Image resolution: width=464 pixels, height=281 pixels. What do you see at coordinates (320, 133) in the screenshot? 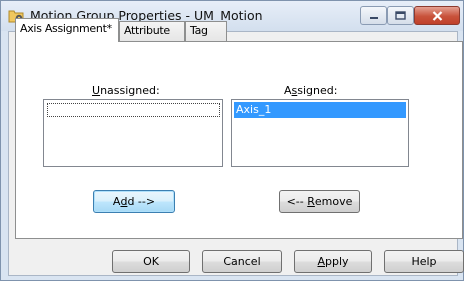
I see `assigned-list: Axis_1` at bounding box center [320, 133].